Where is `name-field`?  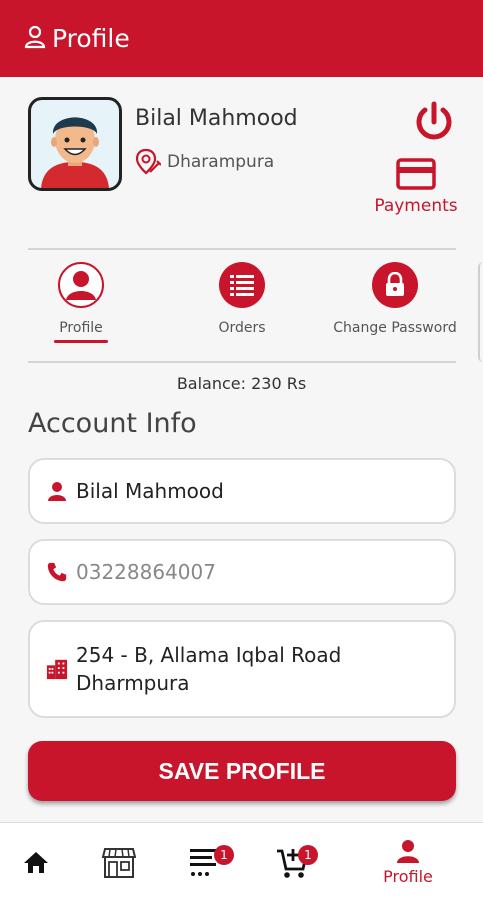 name-field is located at coordinates (242, 491).